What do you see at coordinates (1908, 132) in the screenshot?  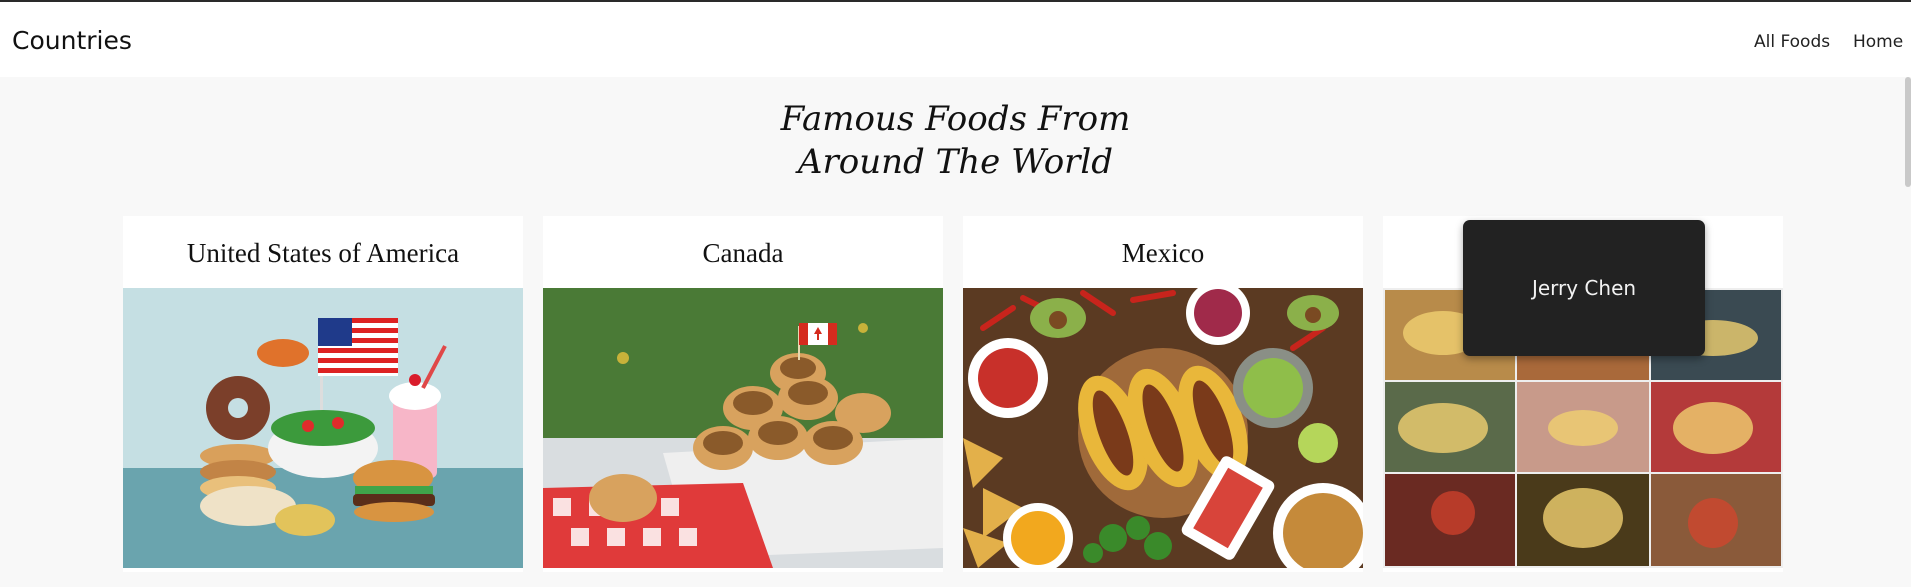 I see `page-scrollbar` at bounding box center [1908, 132].